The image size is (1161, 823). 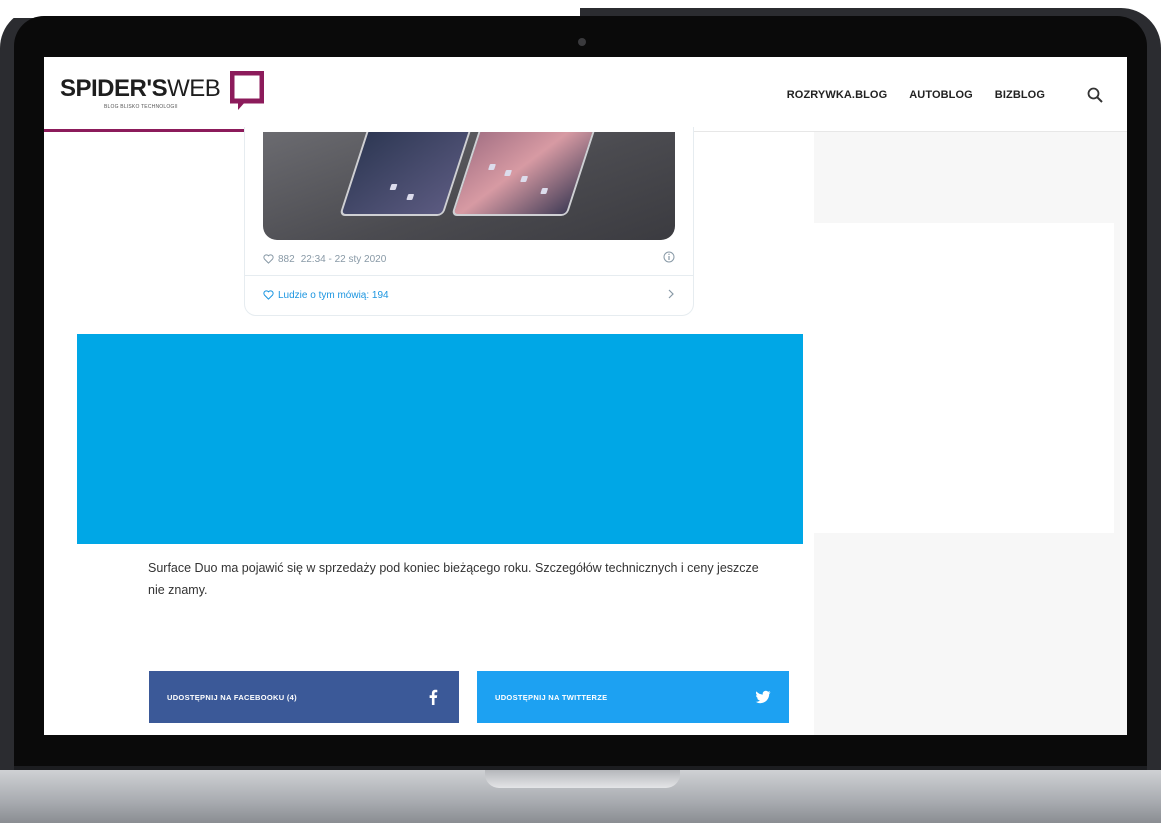 I want to click on tweet-image, so click(x=469, y=186).